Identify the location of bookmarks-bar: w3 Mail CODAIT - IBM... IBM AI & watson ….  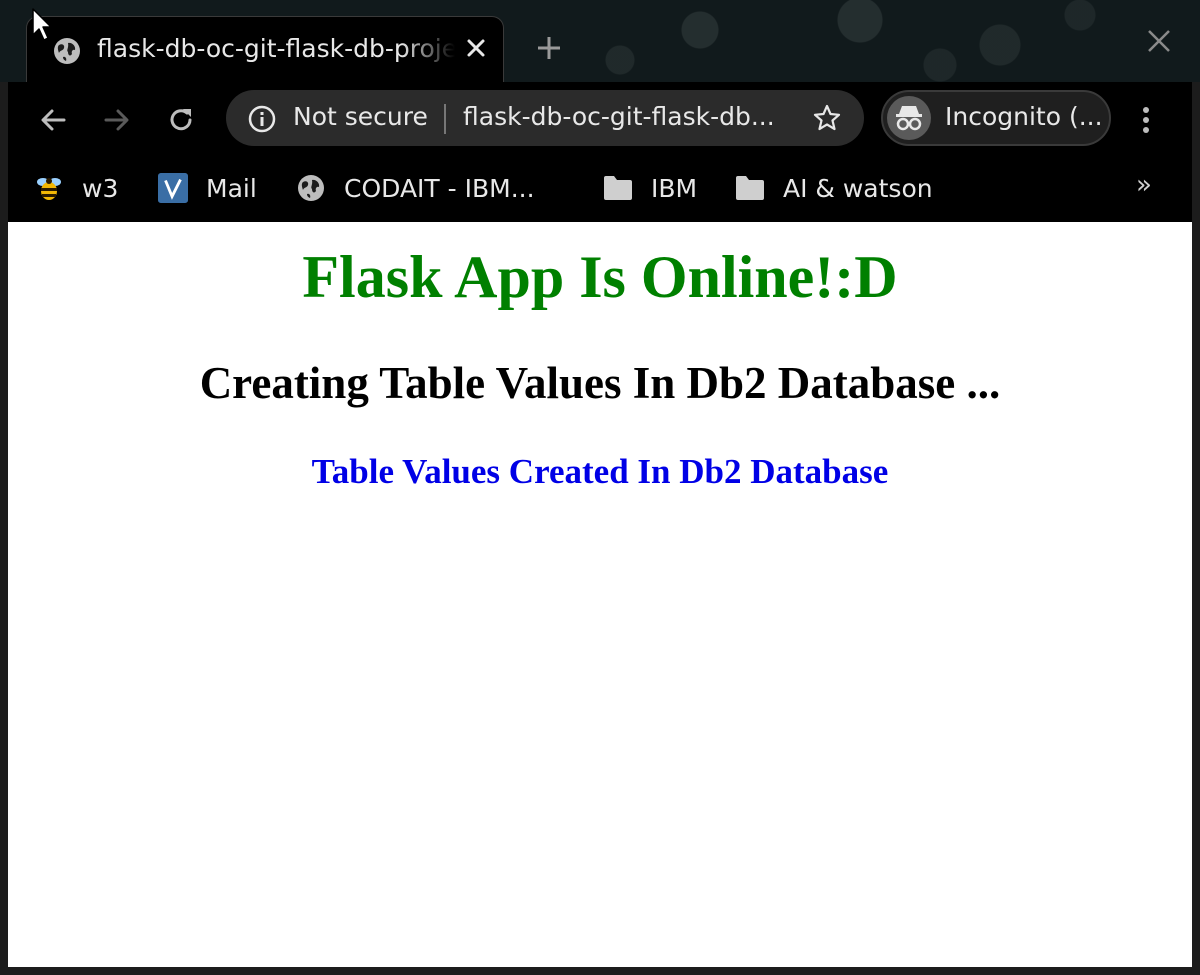
(600, 190).